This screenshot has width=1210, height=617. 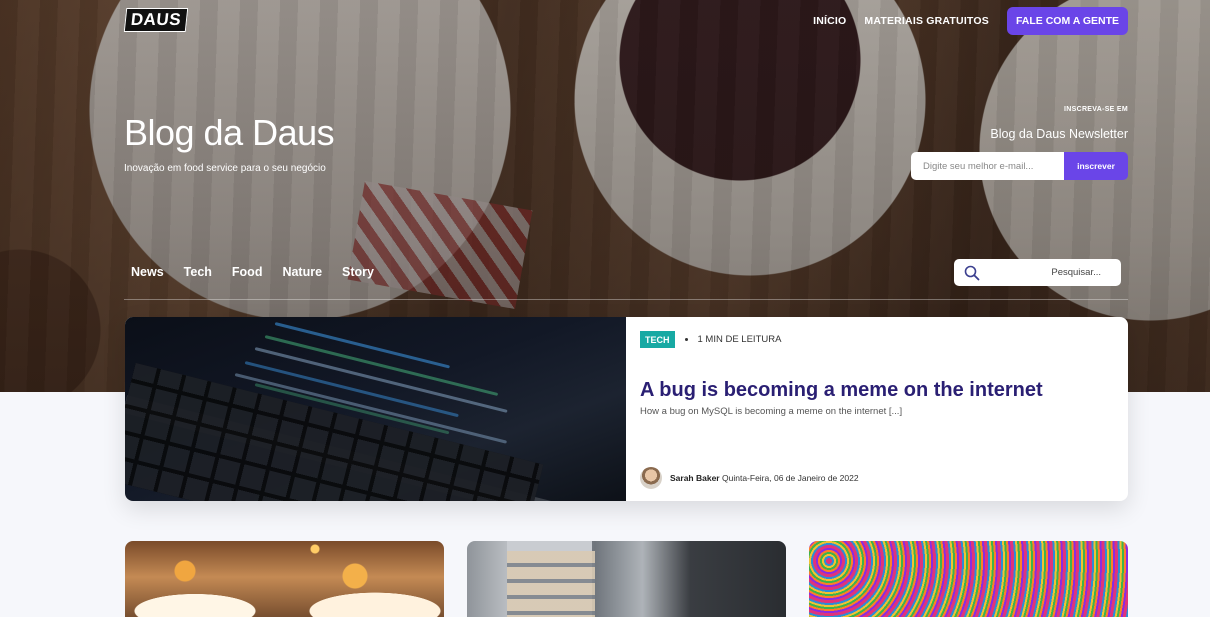 I want to click on category-navigation: News Tech Food Nature Story, so click(x=252, y=272).